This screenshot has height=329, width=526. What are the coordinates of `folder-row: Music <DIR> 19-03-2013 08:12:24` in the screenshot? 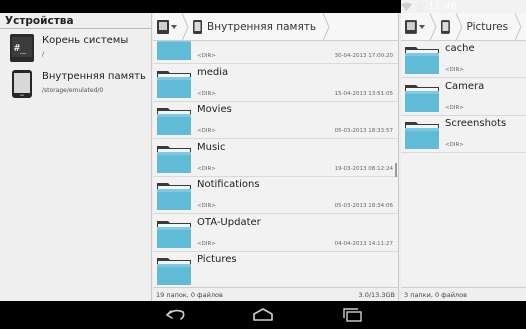 It's located at (275, 158).